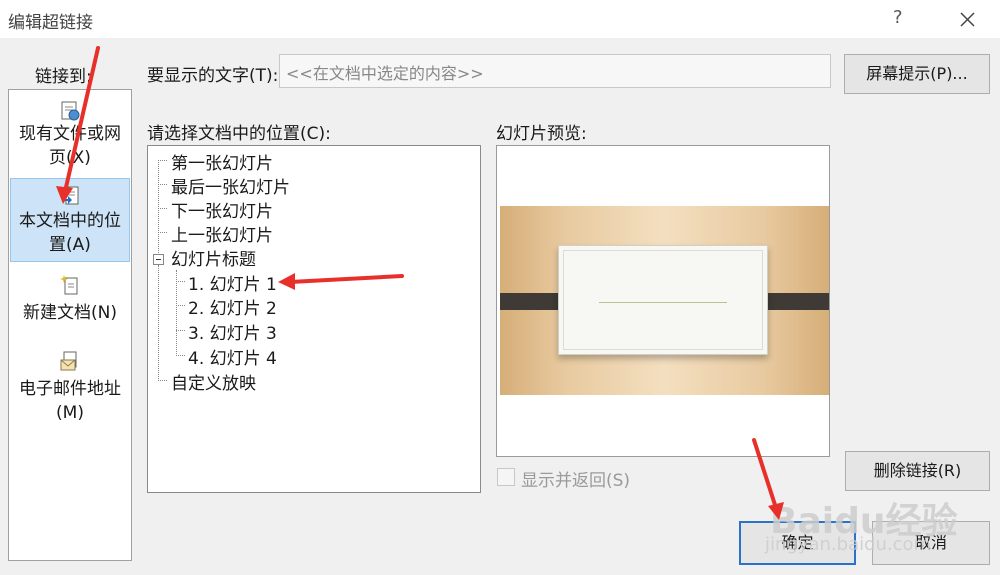 This screenshot has width=1000, height=575. Describe the element at coordinates (768, 479) in the screenshot. I see `annotation-arrow-ok` at that location.